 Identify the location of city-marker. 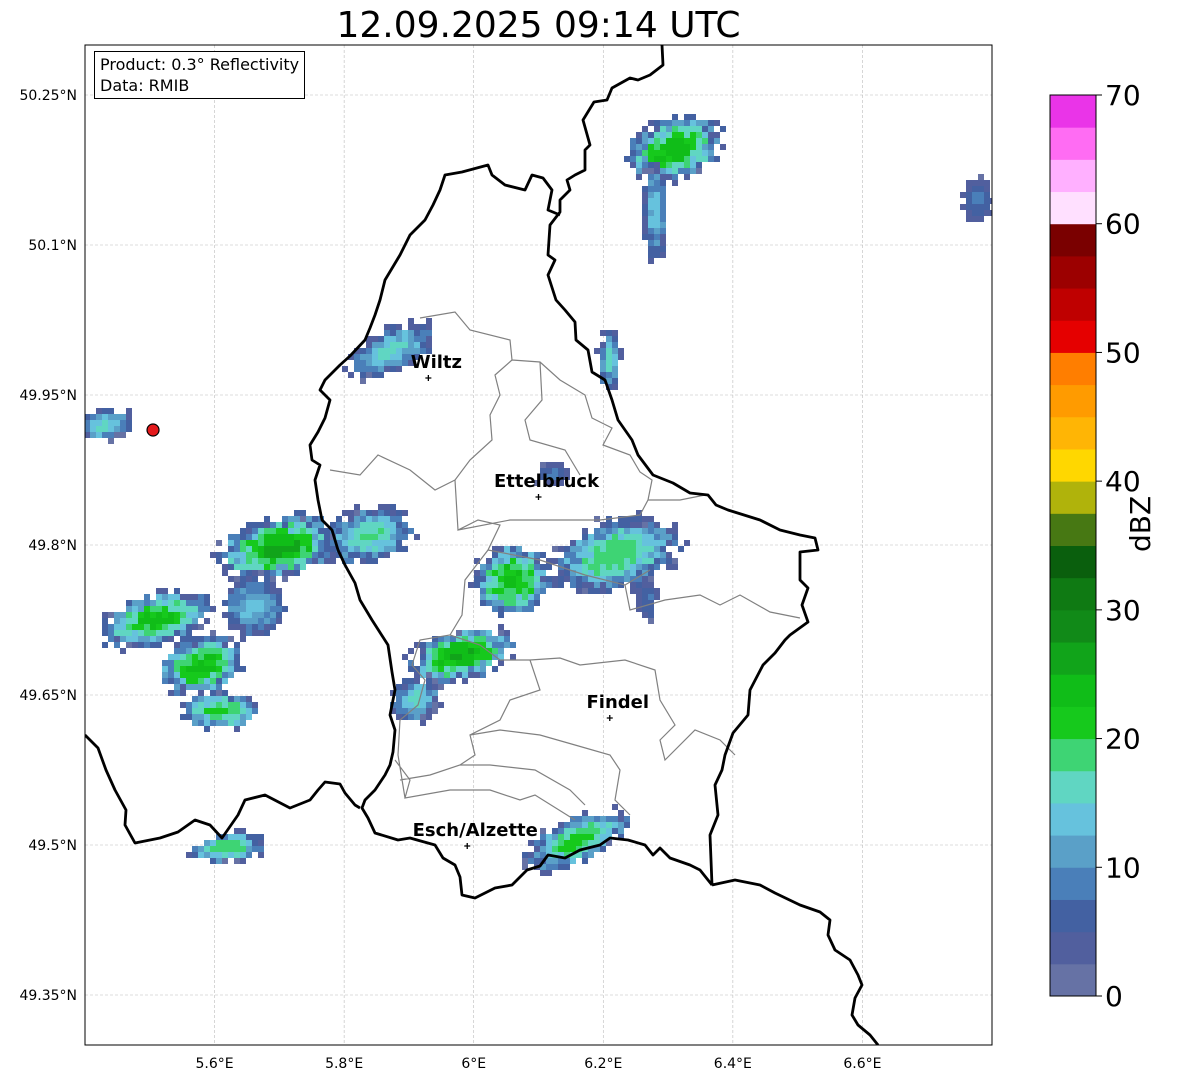
(428, 378).